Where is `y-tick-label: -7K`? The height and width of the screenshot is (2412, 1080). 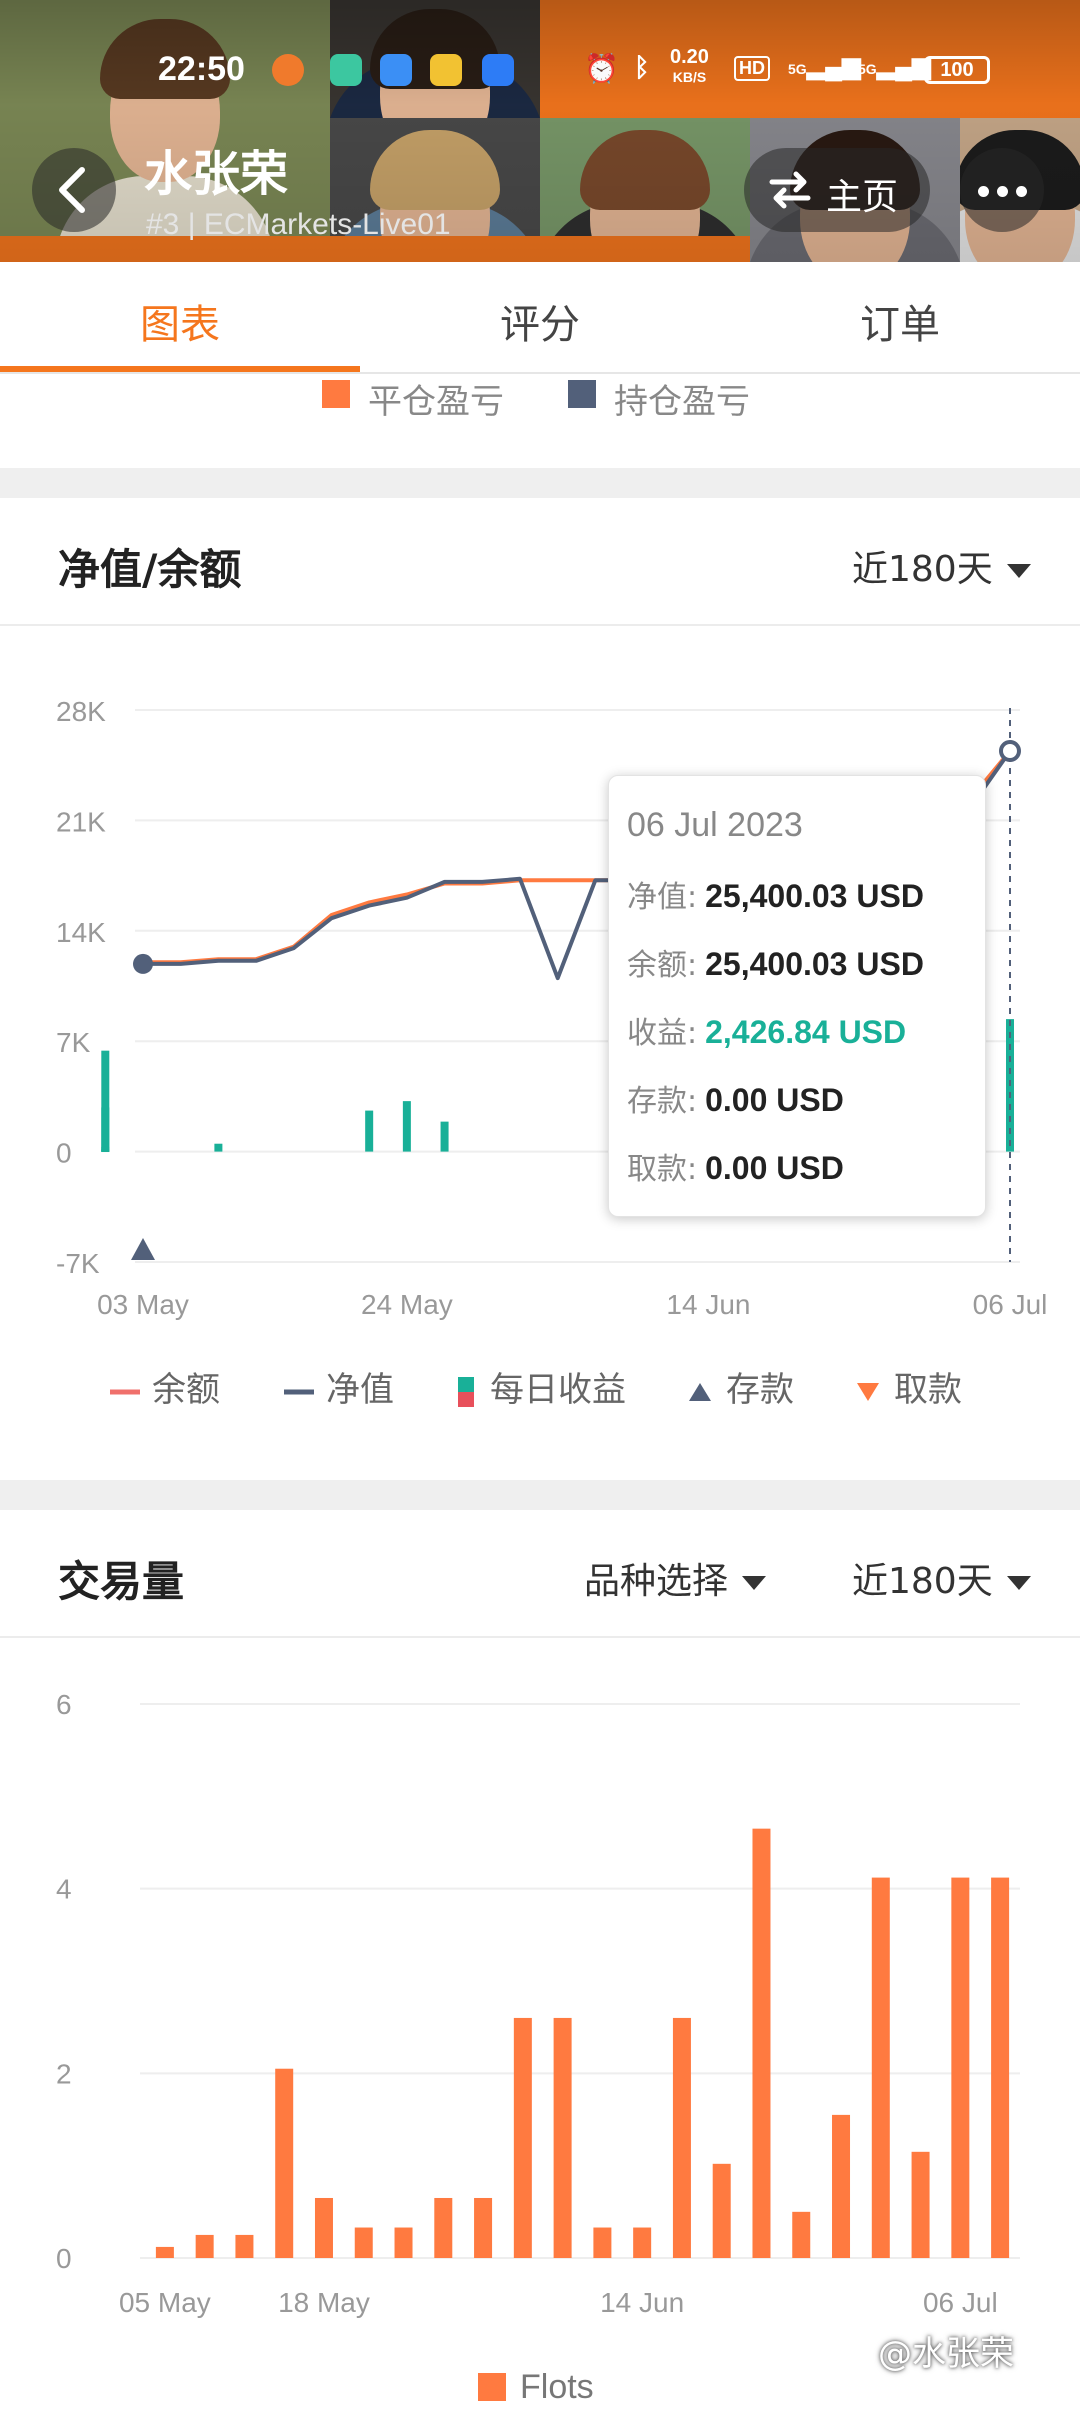
y-tick-label: -7K is located at coordinates (78, 1263).